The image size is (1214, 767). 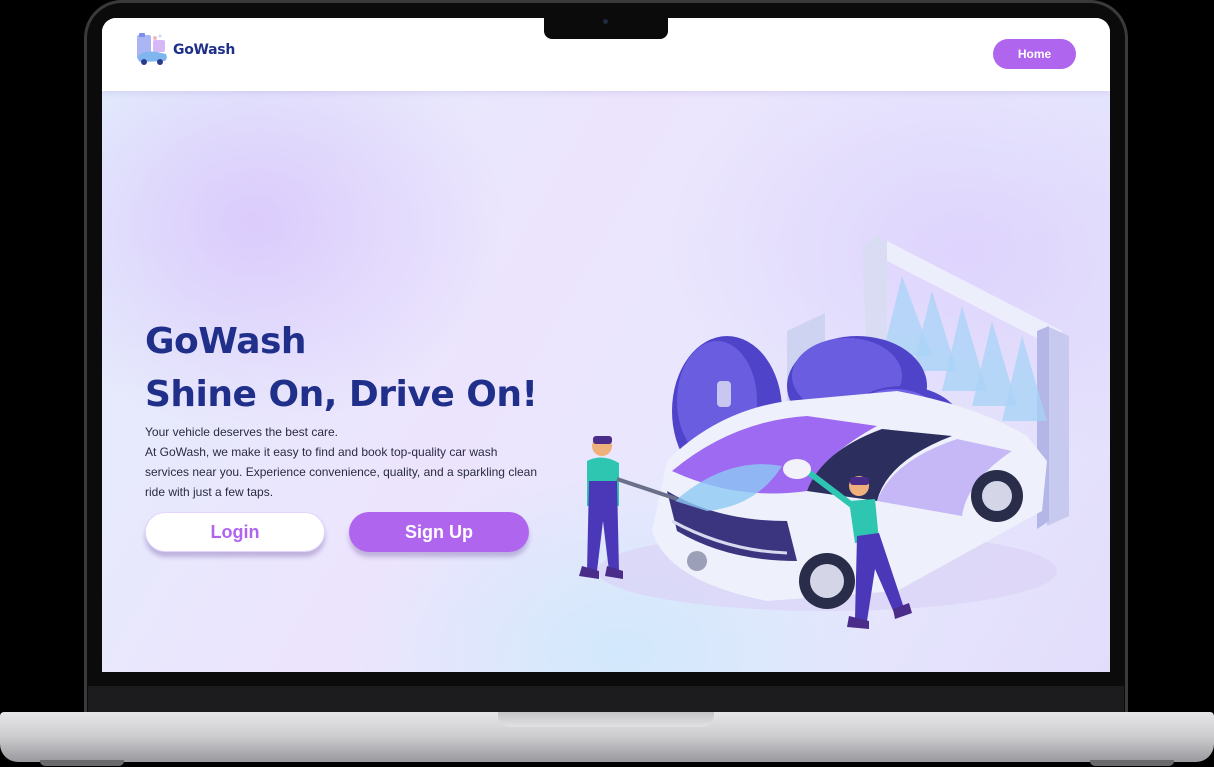 I want to click on laptop-foot-right, so click(x=1132, y=763).